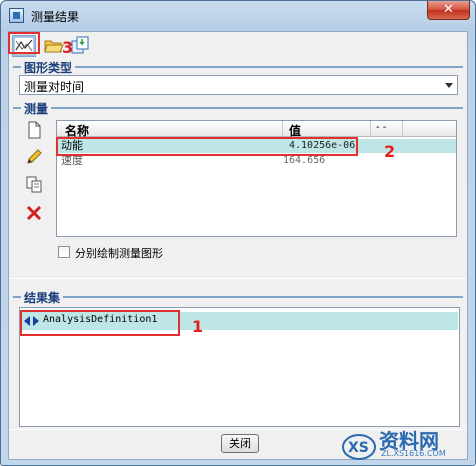 The image size is (476, 466). What do you see at coordinates (381, 127) in the screenshot?
I see `column-header-extra: - -` at bounding box center [381, 127].